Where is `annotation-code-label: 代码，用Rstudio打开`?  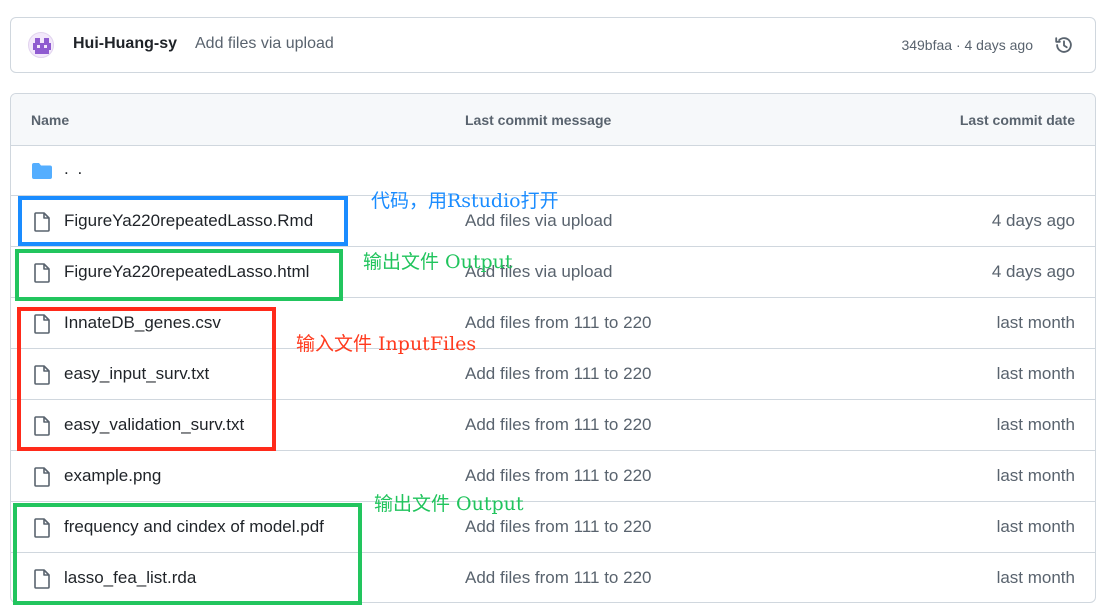
annotation-code-label: 代码，用Rstudio打开 is located at coordinates (465, 201).